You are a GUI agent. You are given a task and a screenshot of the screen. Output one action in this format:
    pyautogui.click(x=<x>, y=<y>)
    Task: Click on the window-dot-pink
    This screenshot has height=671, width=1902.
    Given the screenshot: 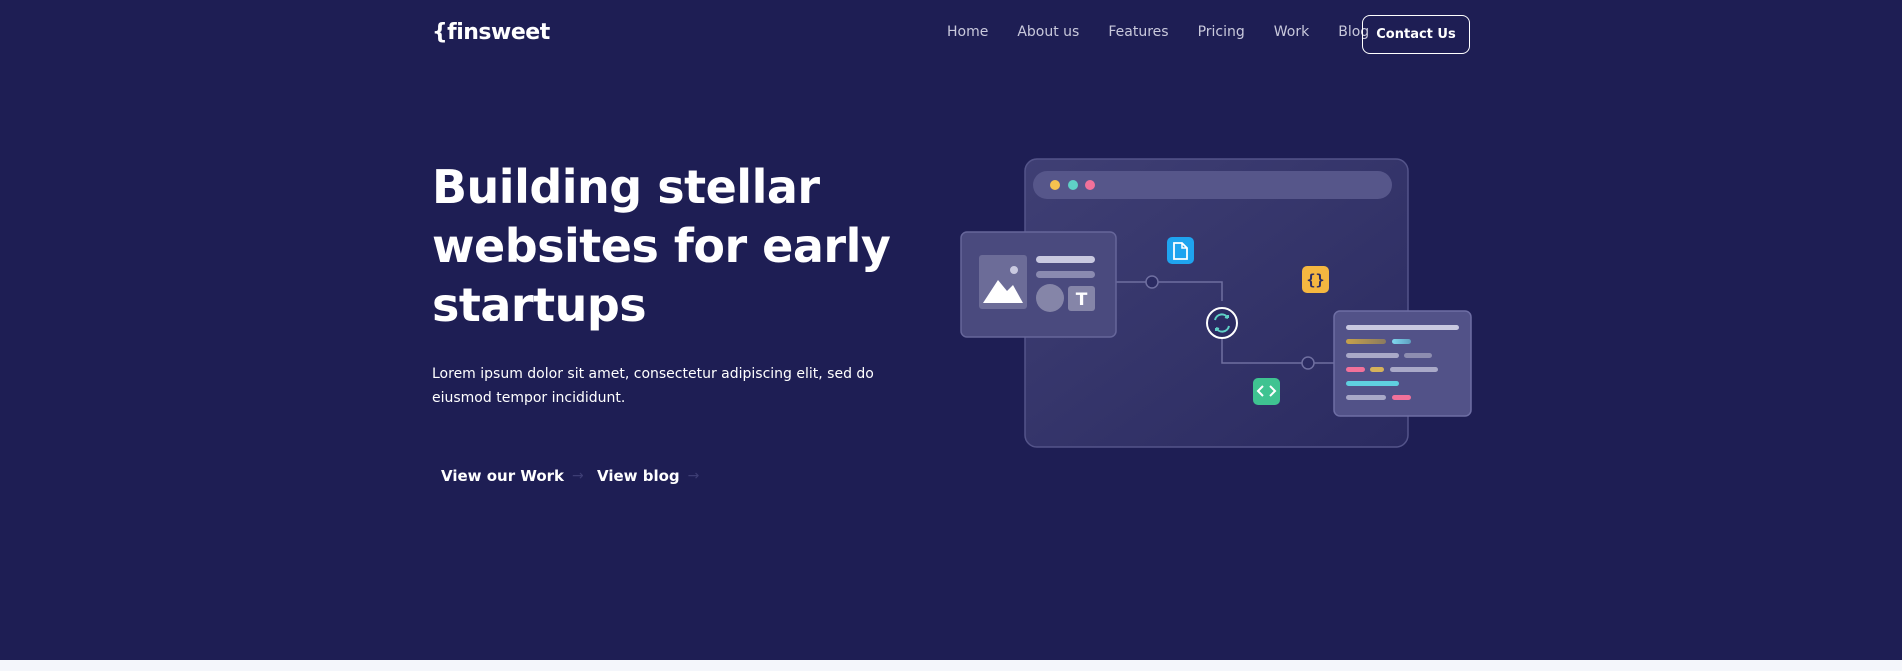 What is the action you would take?
    pyautogui.click(x=1090, y=185)
    